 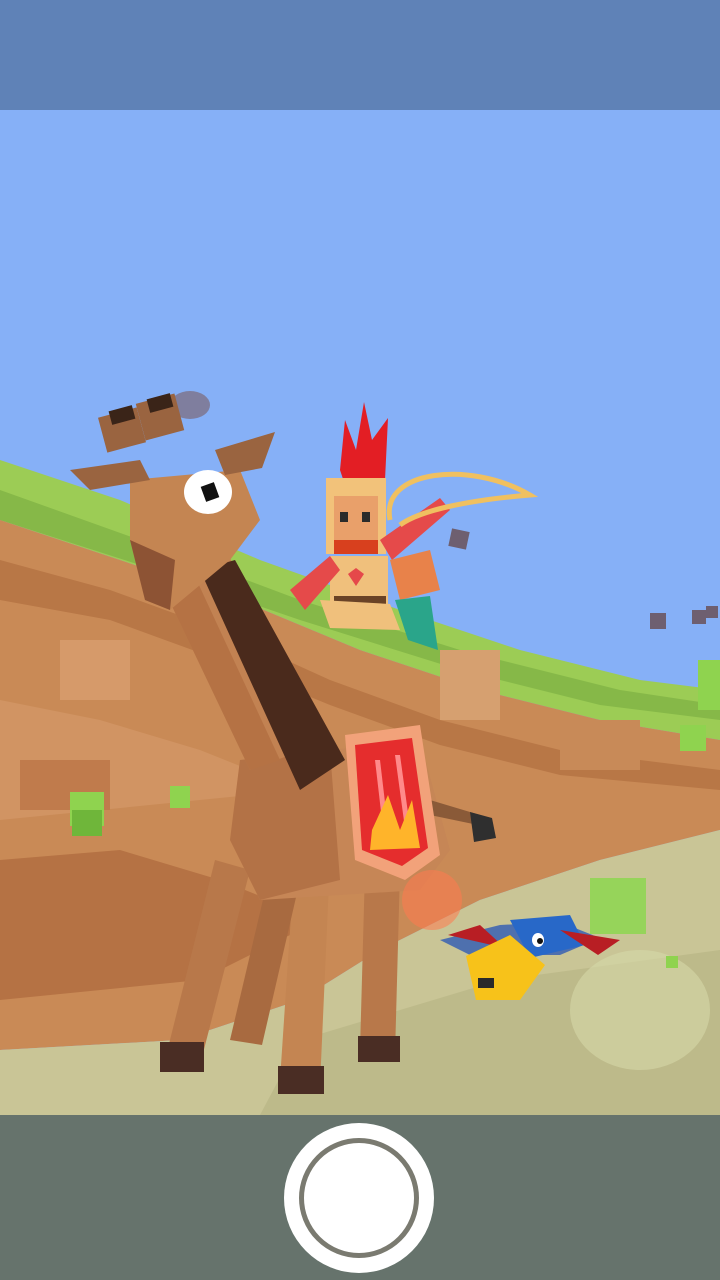 What do you see at coordinates (360, 55) in the screenshot?
I see `top-status-bar` at bounding box center [360, 55].